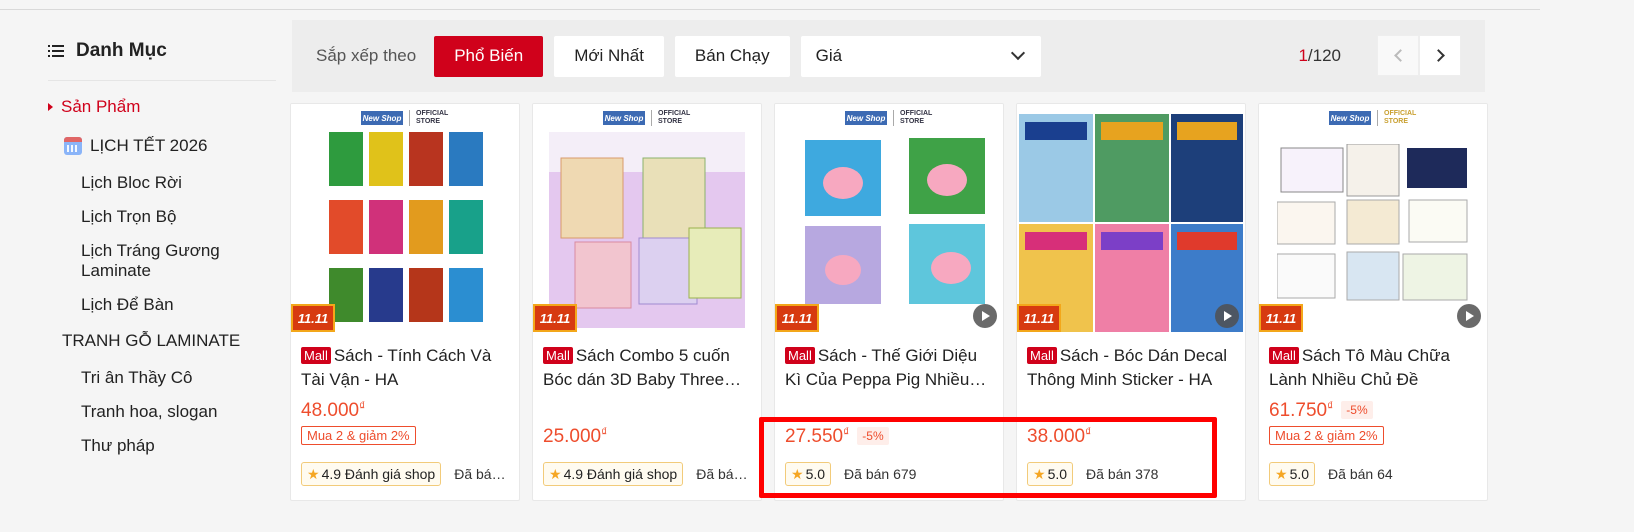  I want to click on price-row: 25.000₫, so click(647, 436).